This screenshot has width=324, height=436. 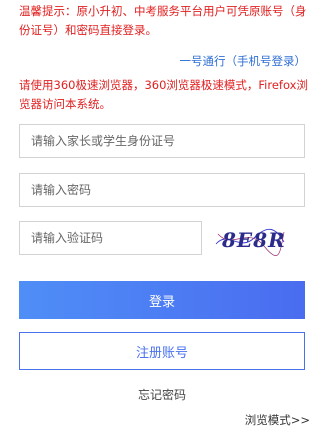 What do you see at coordinates (162, 394) in the screenshot?
I see `forgot-password-link: 忘记密码` at bounding box center [162, 394].